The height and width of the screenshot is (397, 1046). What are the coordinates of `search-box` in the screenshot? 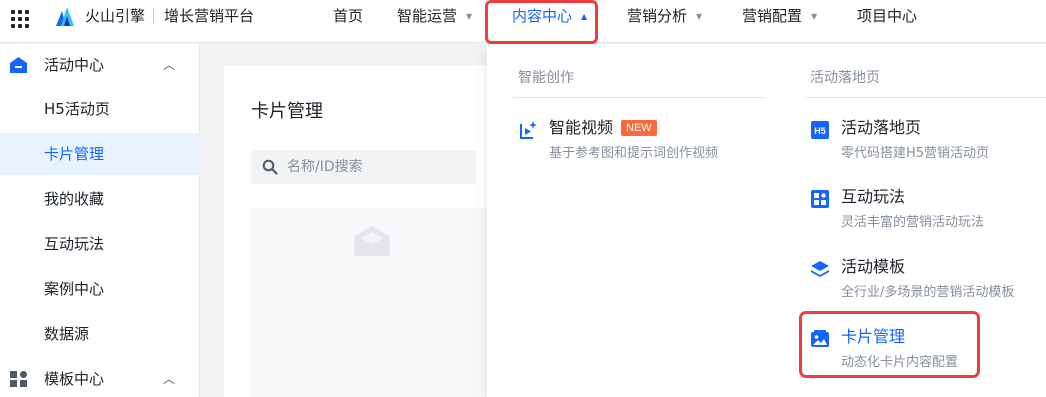 It's located at (363, 167).